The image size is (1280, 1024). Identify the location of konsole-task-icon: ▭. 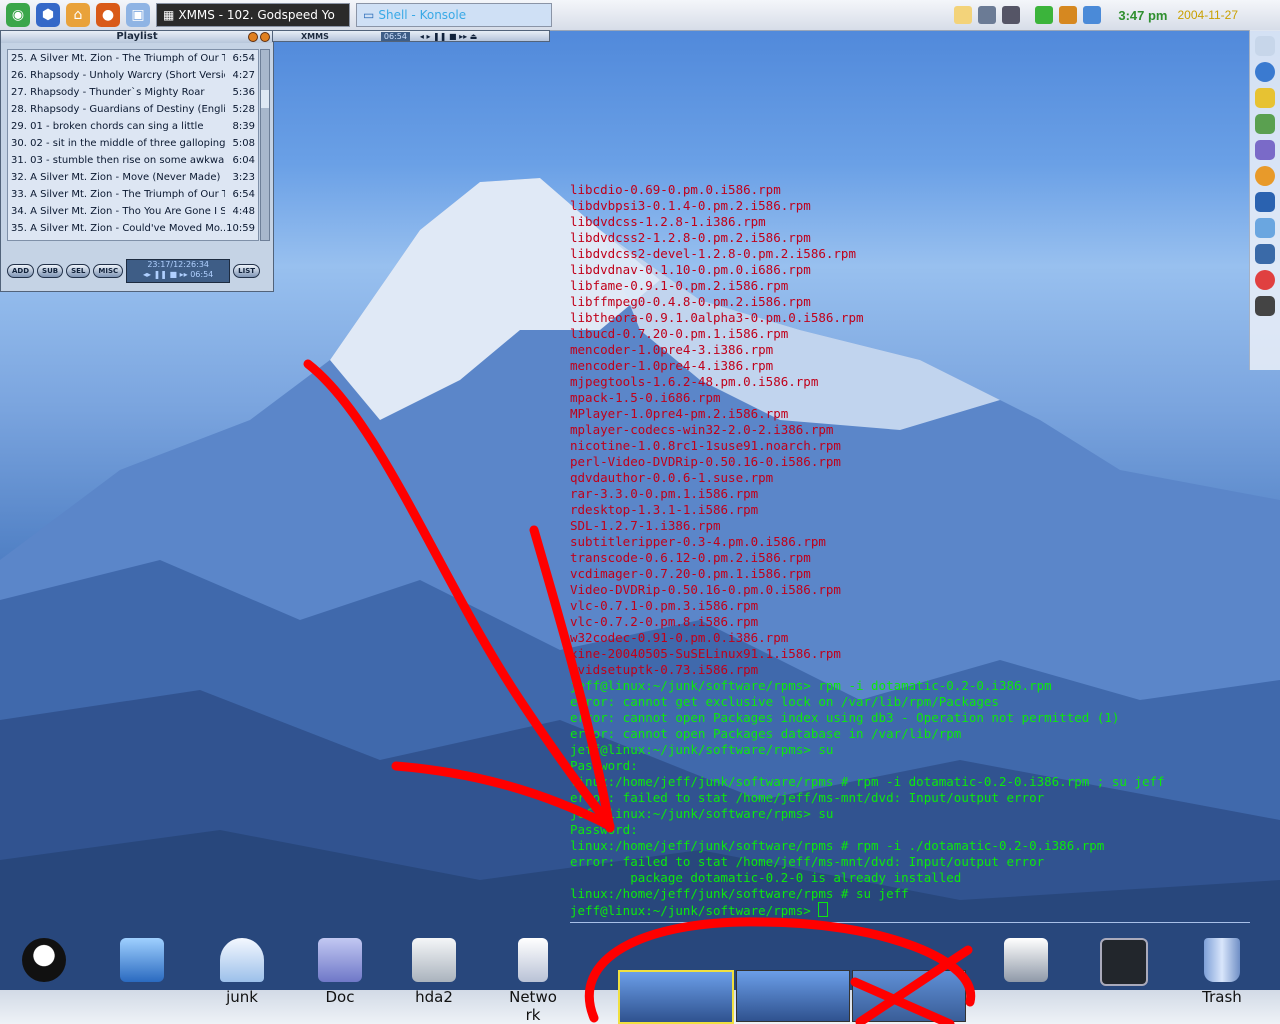
(369, 15).